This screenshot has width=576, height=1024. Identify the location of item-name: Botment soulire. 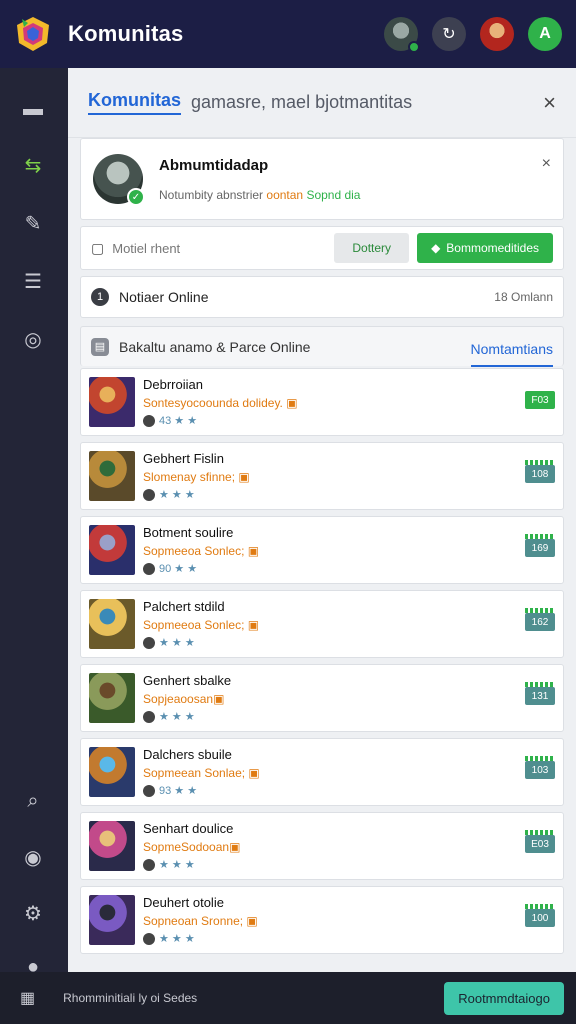
(188, 532).